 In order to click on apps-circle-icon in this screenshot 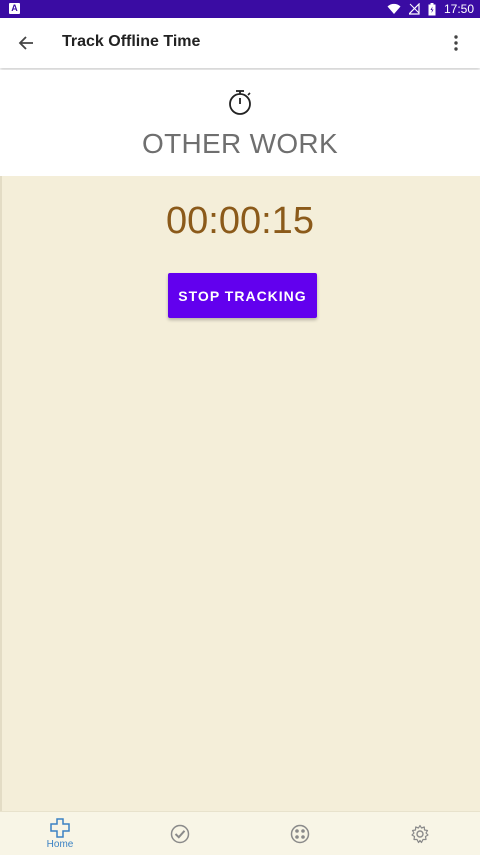, I will do `click(300, 833)`.